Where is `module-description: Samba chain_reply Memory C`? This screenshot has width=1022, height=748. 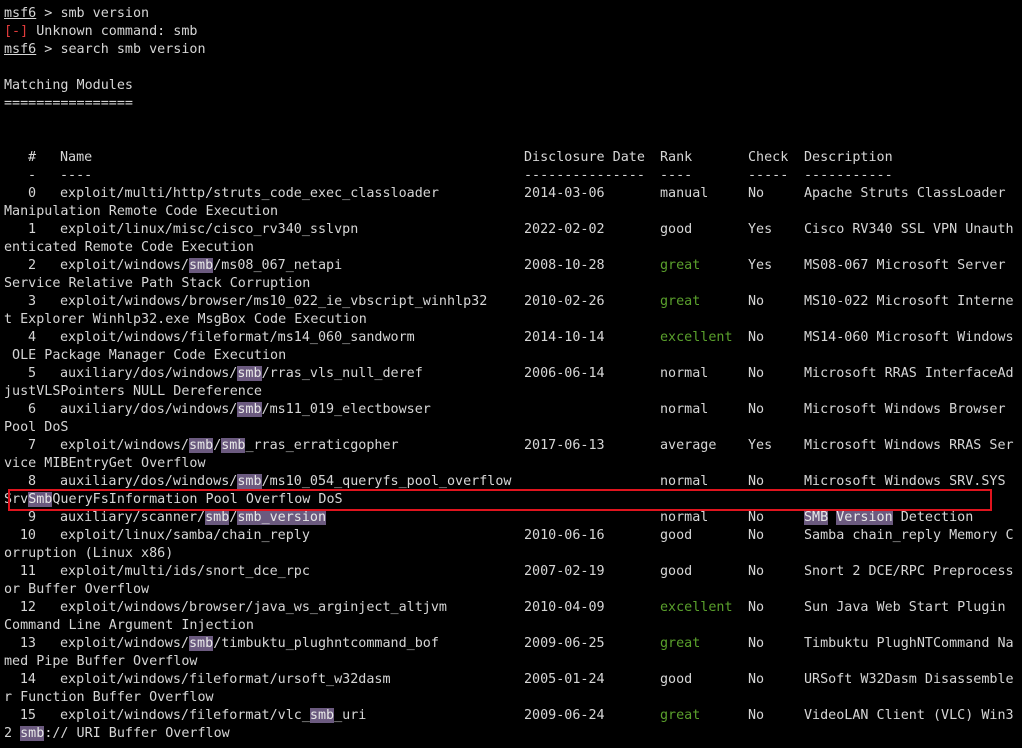
module-description: Samba chain_reply Memory C is located at coordinates (909, 535).